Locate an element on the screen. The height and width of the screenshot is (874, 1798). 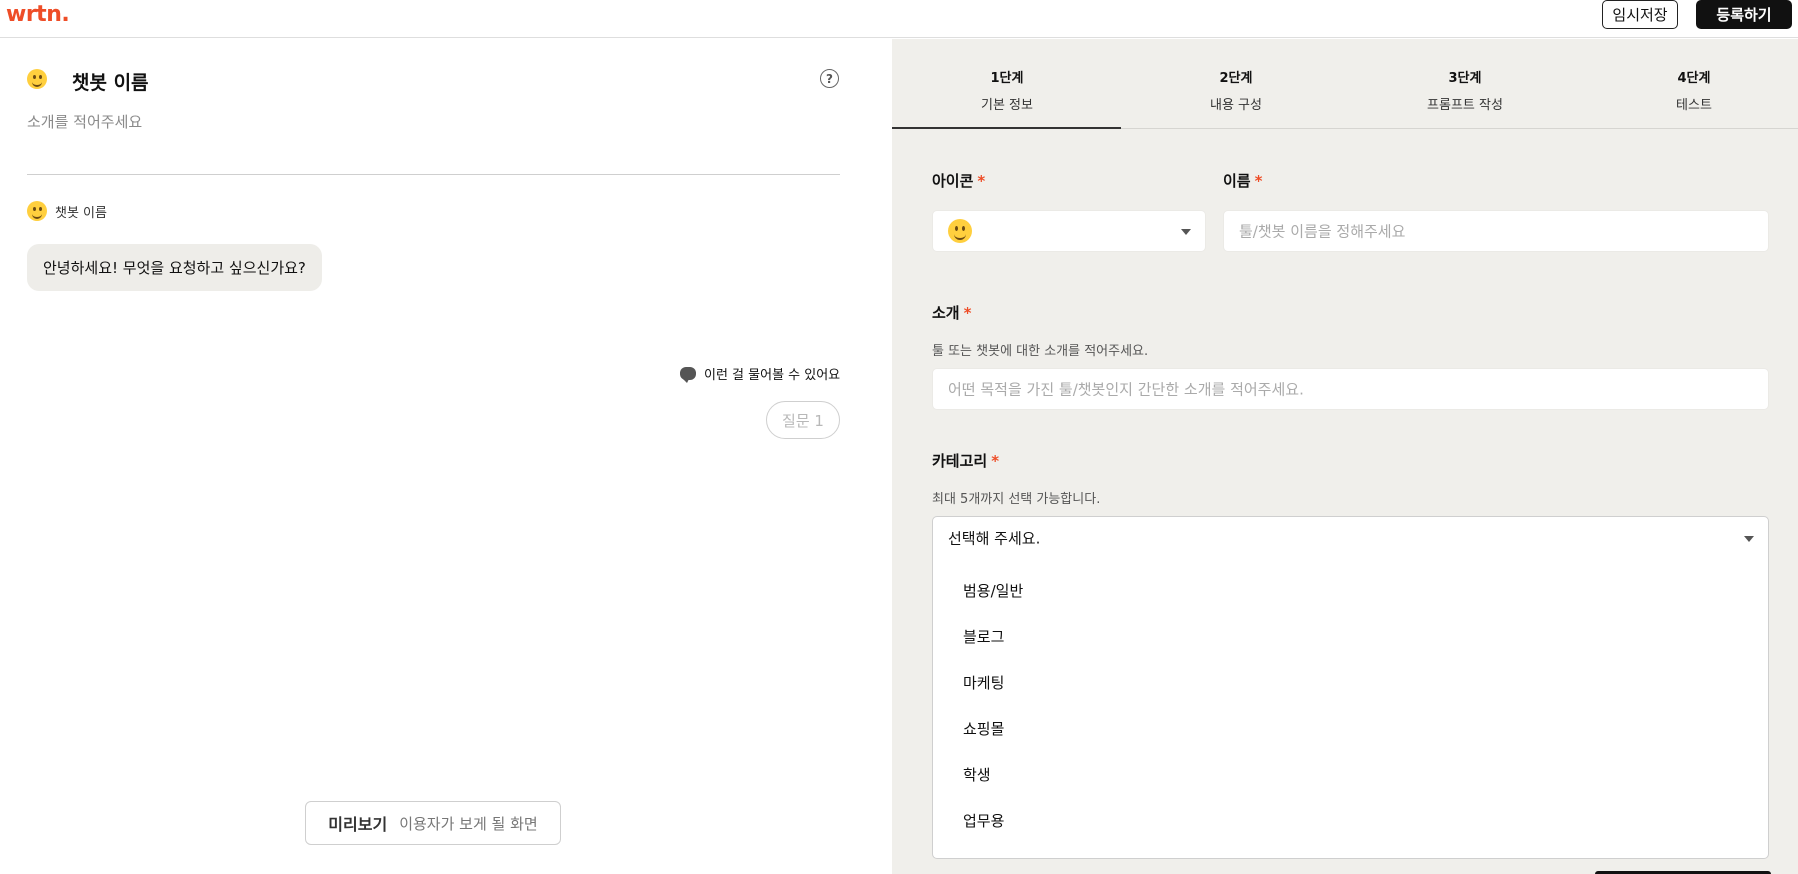
step-label: 프롬프트 작성 is located at coordinates (1465, 105).